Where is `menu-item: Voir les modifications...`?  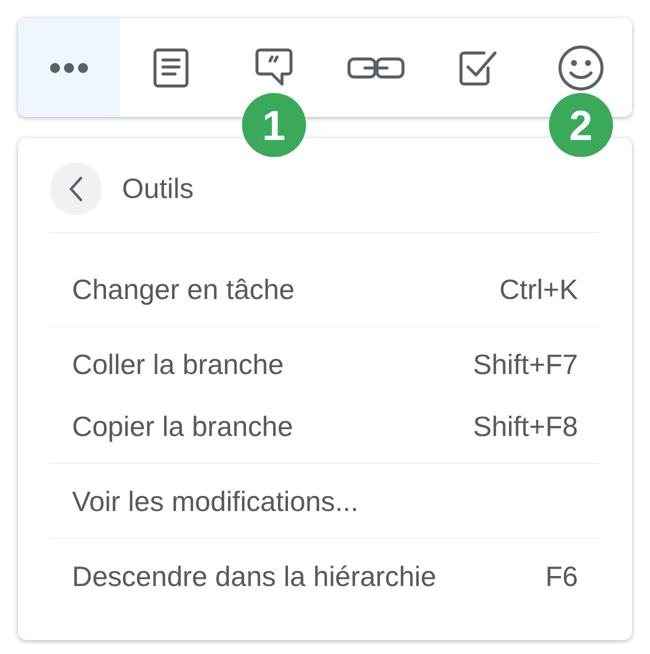 menu-item: Voir les modifications... is located at coordinates (325, 502).